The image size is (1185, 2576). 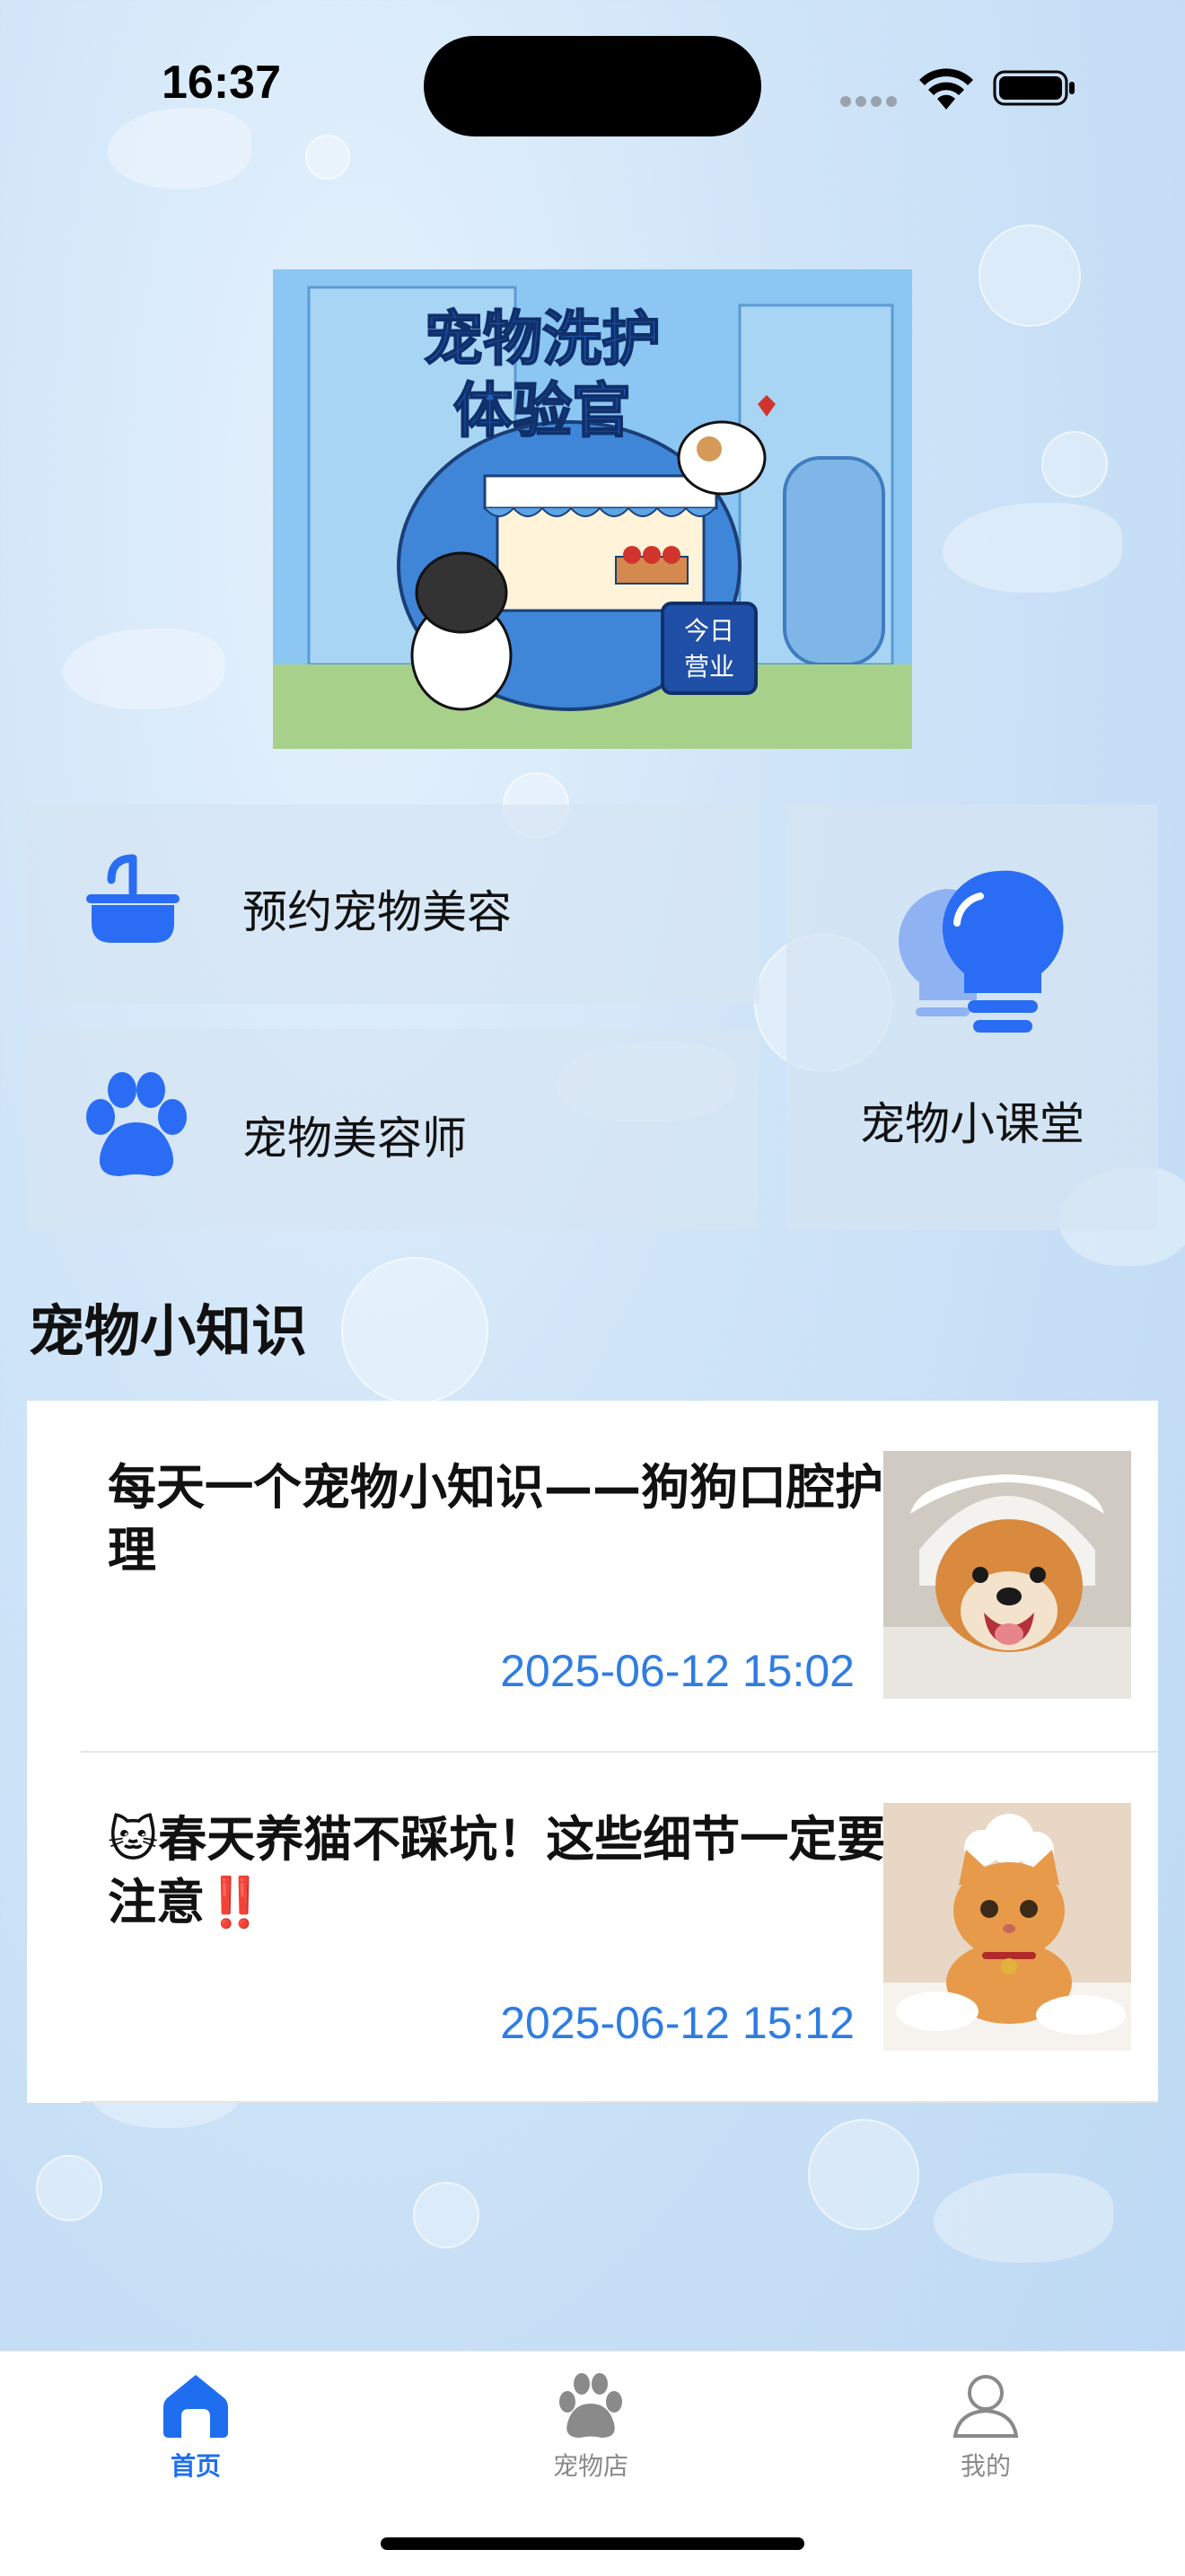 What do you see at coordinates (590, 2466) in the screenshot?
I see `tab-label-pet-shop: 宠物店` at bounding box center [590, 2466].